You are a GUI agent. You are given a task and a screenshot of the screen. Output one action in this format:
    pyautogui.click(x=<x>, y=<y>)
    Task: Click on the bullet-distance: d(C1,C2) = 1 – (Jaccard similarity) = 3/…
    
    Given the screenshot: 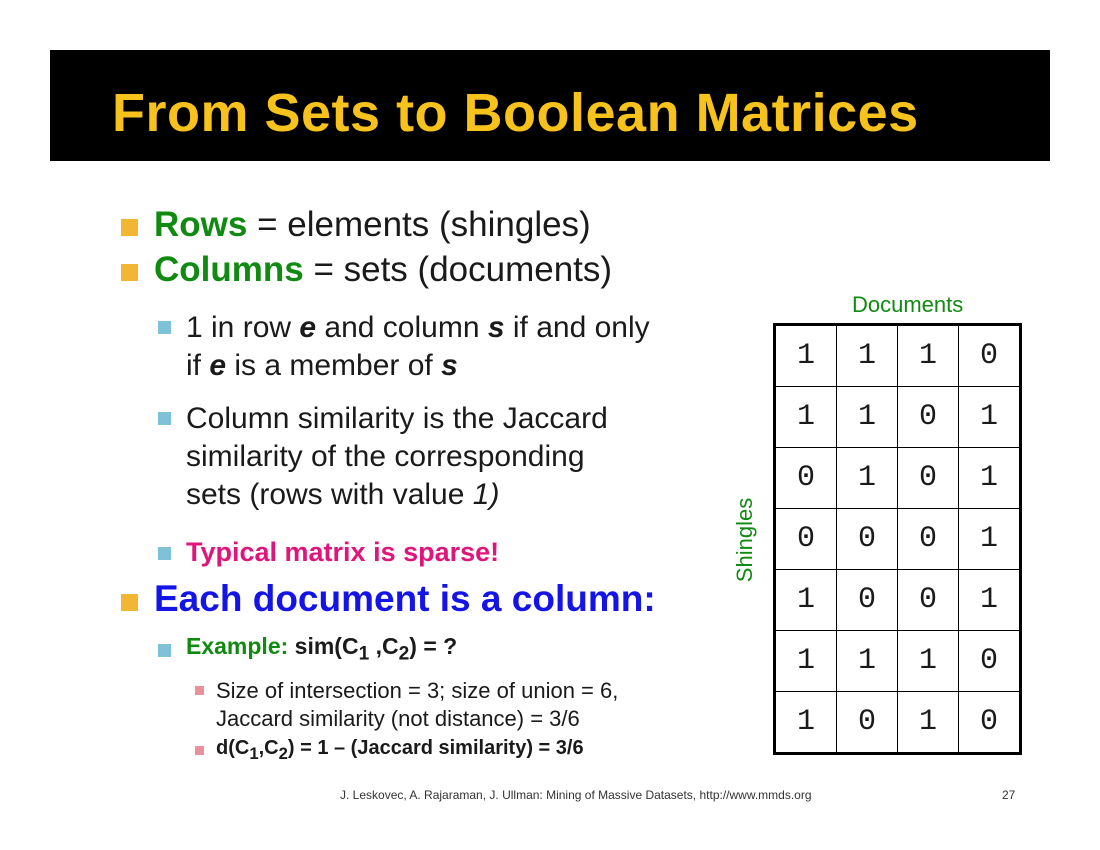 What is the action you would take?
    pyautogui.click(x=400, y=750)
    